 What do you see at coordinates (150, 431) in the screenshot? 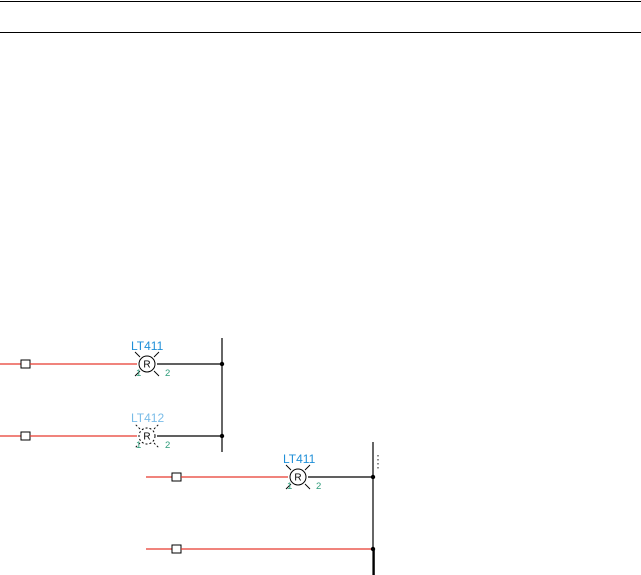
I see `lamp-symbol-ghost: R LT412 1 2` at bounding box center [150, 431].